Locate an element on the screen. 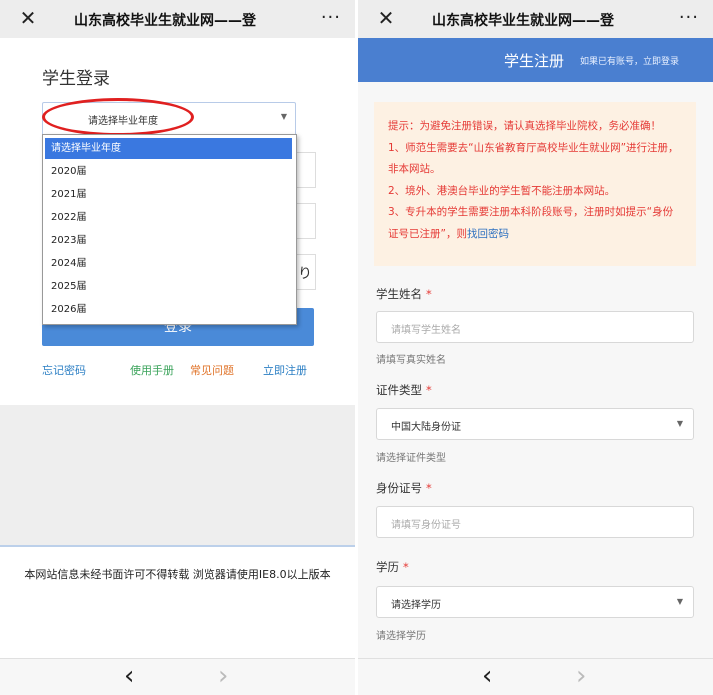  login-heading: 学生登录 is located at coordinates (76, 79).